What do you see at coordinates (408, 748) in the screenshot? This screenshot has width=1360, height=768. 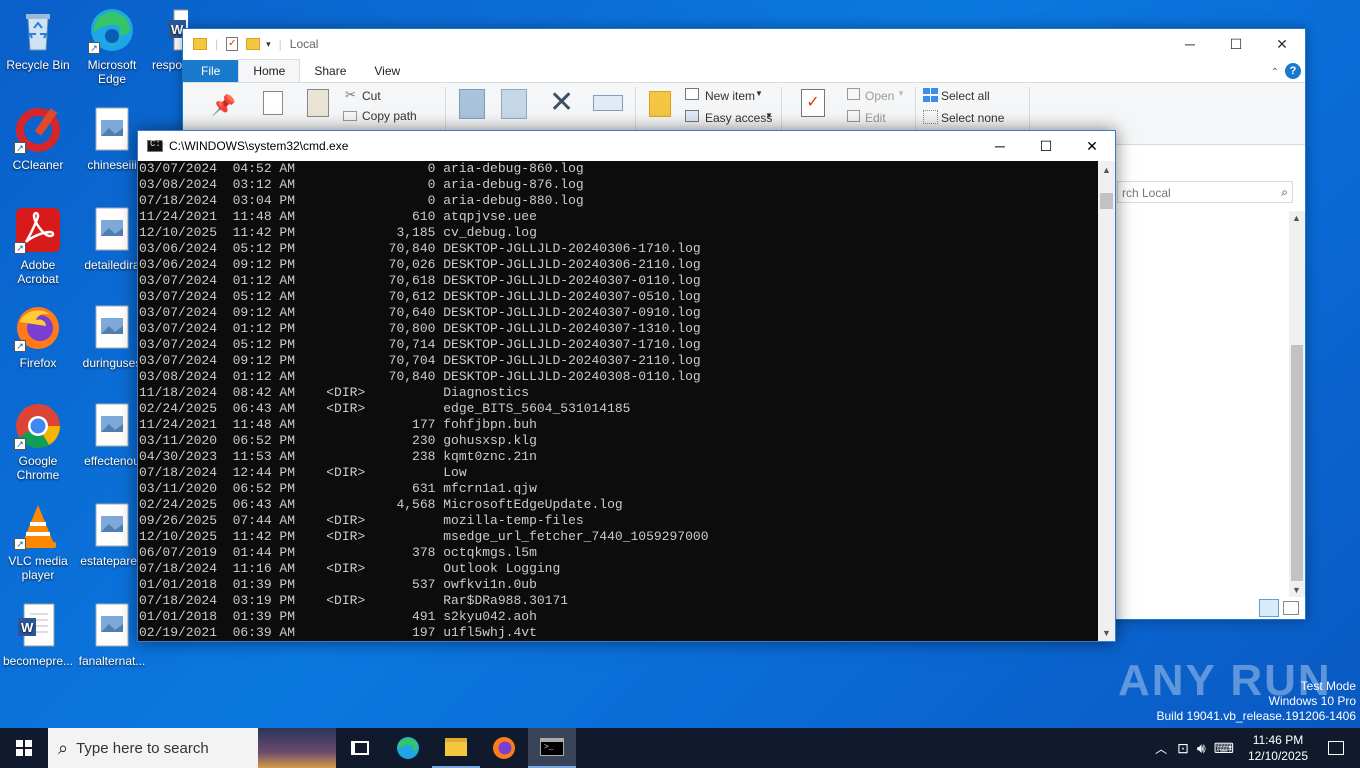 I see `taskbar-edge` at bounding box center [408, 748].